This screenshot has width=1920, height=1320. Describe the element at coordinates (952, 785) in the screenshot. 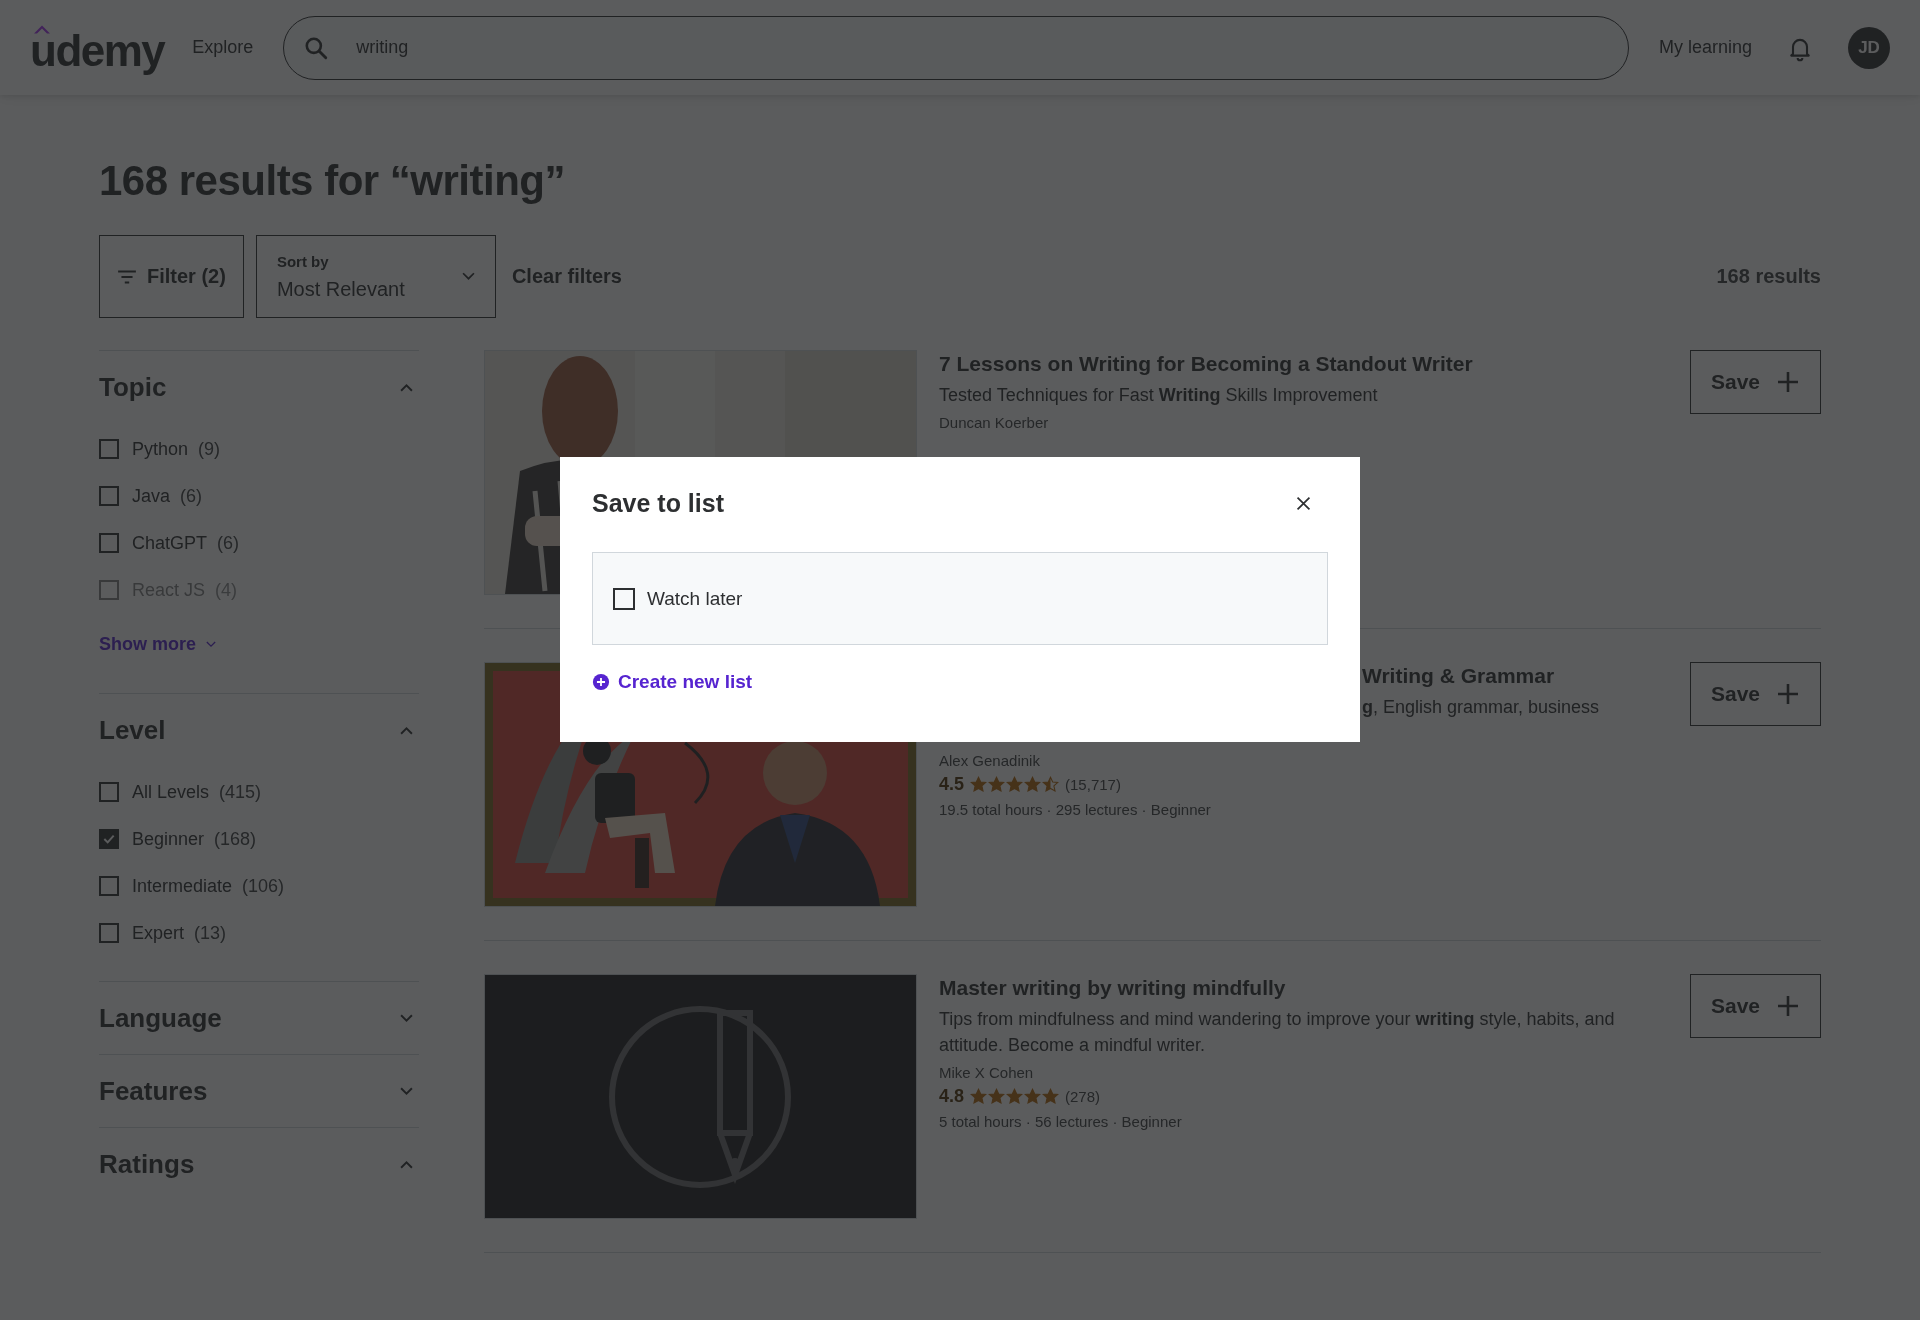

I see `rating-value: 4.5` at that location.